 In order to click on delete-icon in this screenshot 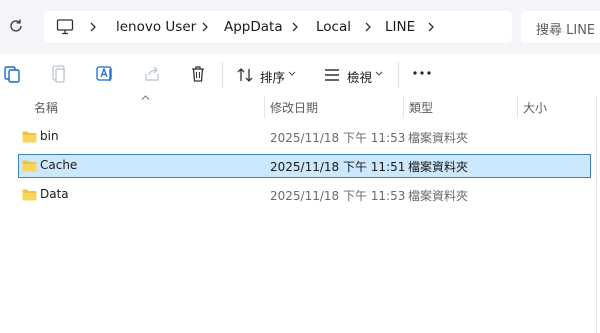, I will do `click(198, 74)`.